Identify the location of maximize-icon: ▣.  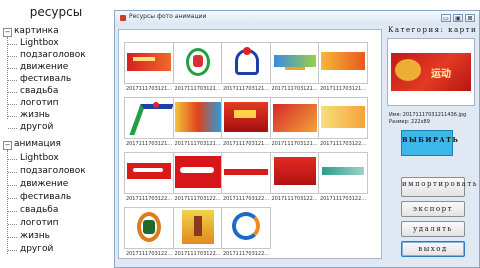
(458, 18).